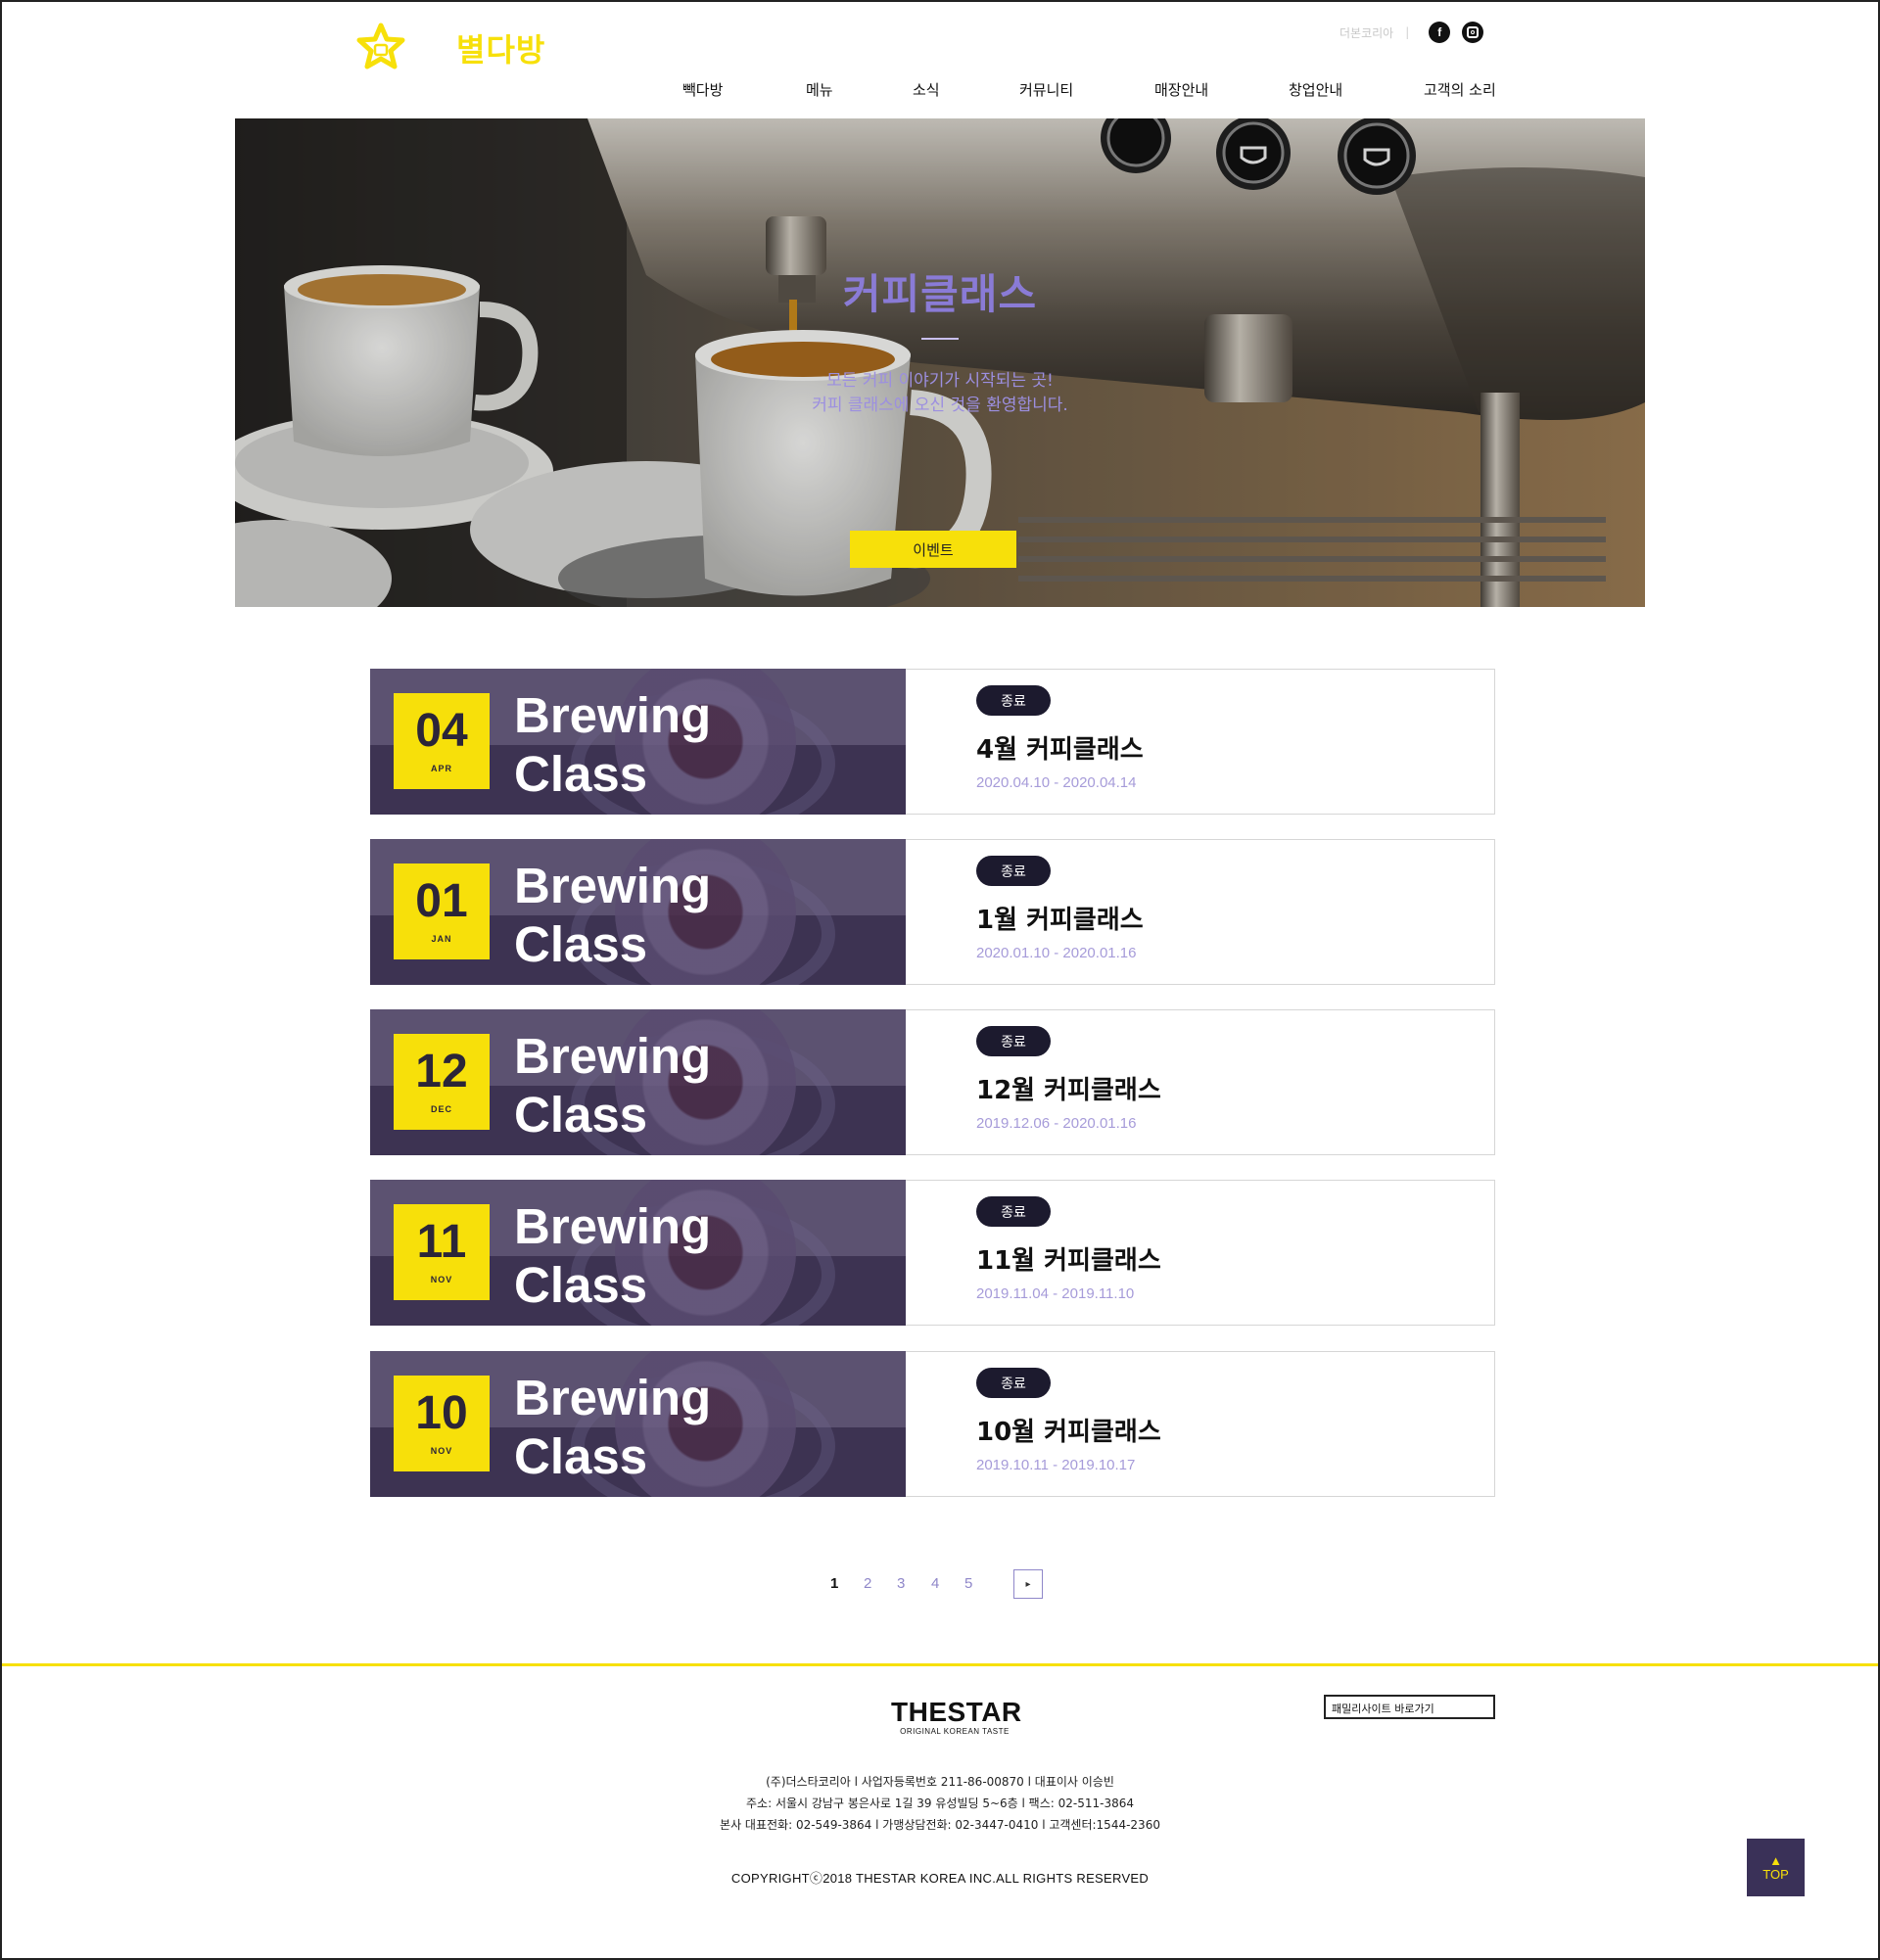 The height and width of the screenshot is (1960, 1880). What do you see at coordinates (441, 1071) in the screenshot?
I see `date-day: 12` at bounding box center [441, 1071].